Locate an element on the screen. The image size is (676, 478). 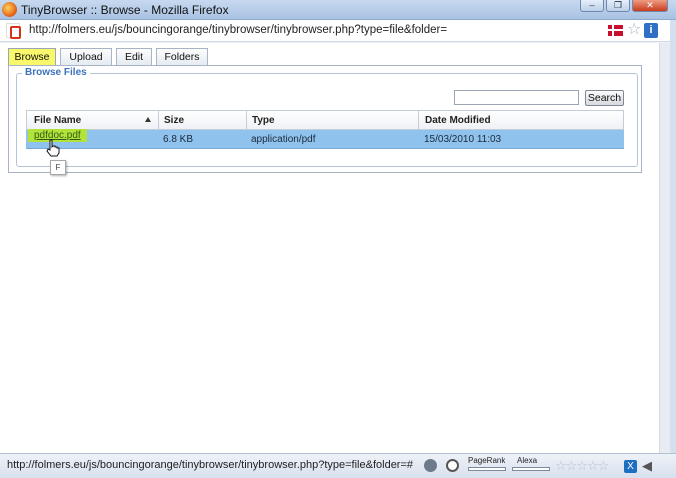
column-type: Type is located at coordinates (263, 120).